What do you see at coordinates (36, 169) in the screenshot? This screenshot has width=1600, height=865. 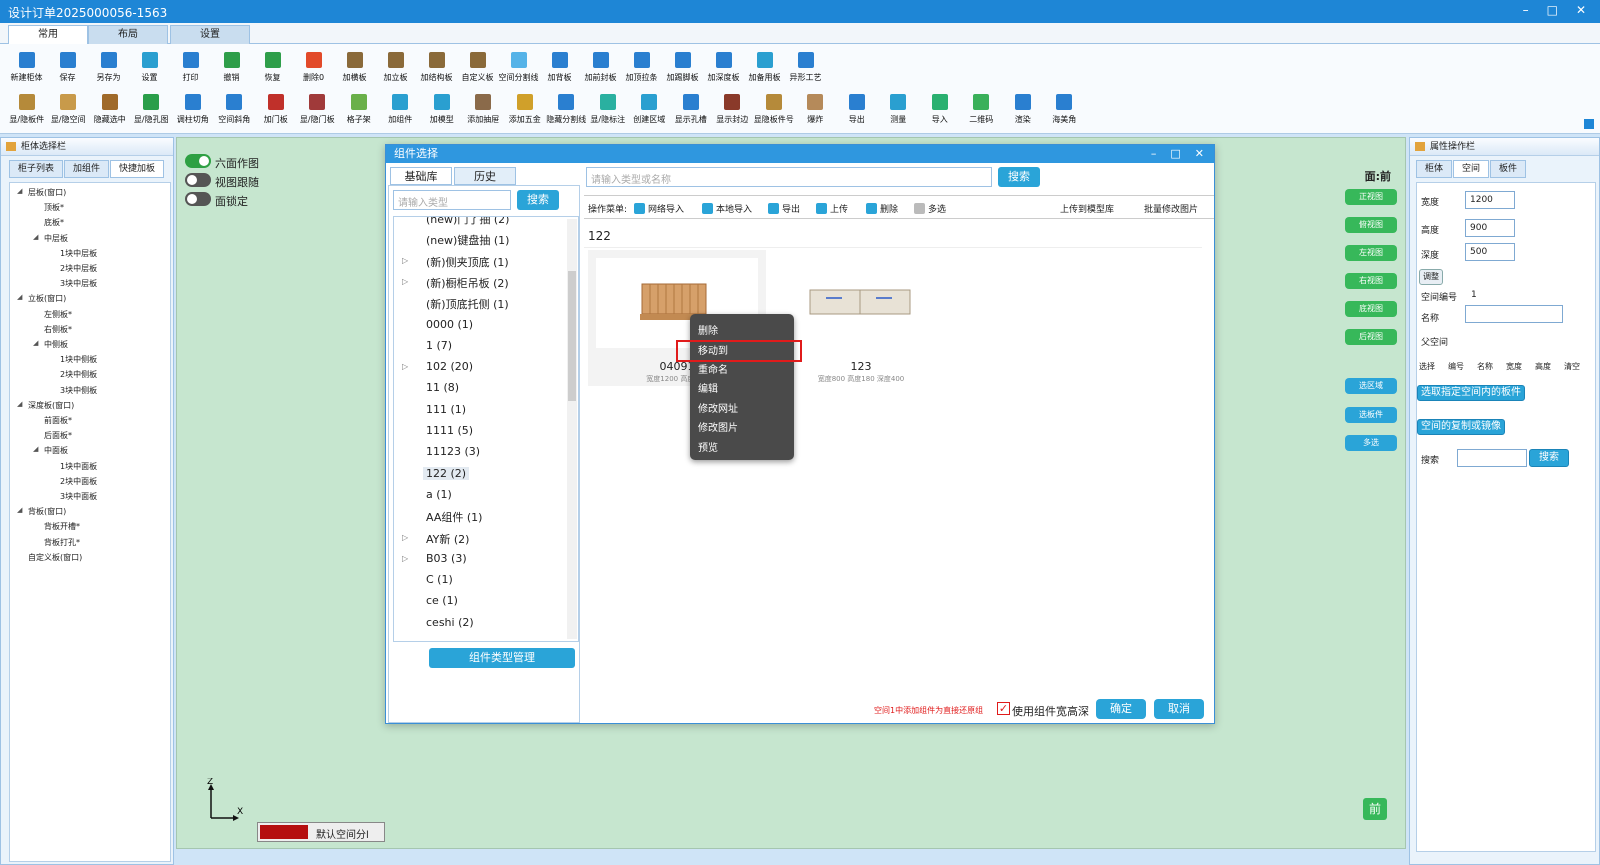 I see `tab-cabinet-list: 柜子列表` at bounding box center [36, 169].